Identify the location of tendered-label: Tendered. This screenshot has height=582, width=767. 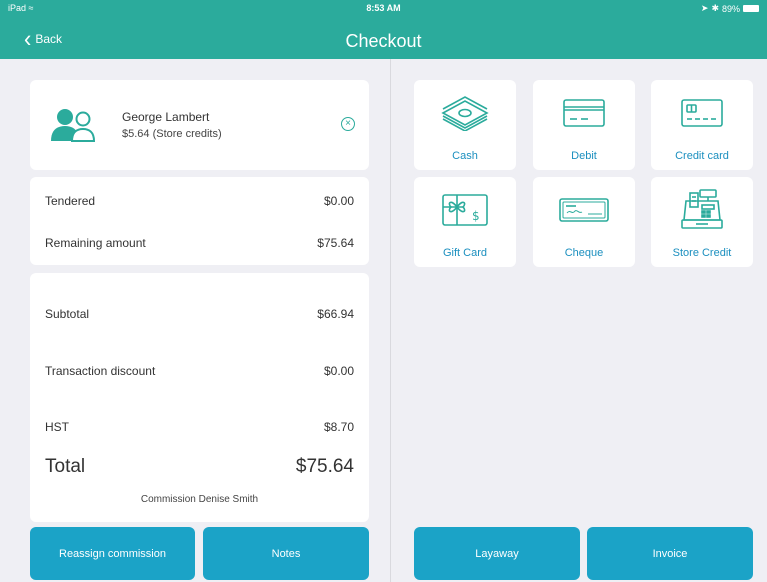
(70, 201).